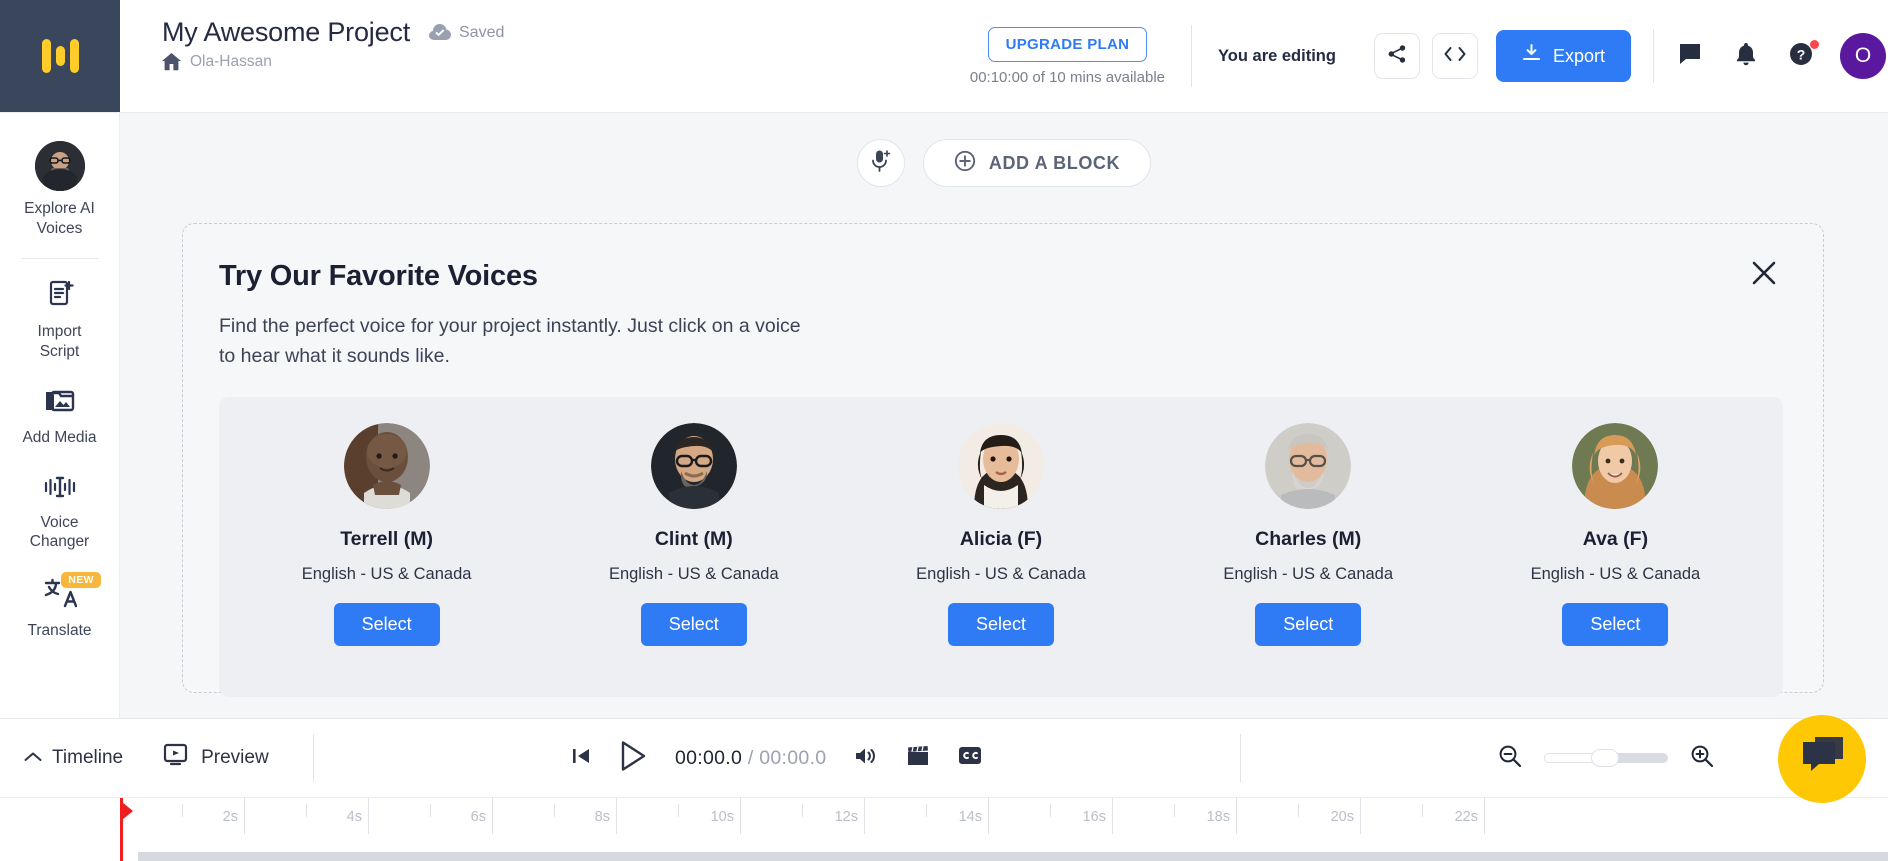 The image size is (1888, 861). I want to click on sidebar-item-voice-changer: Voice Changer, so click(59, 514).